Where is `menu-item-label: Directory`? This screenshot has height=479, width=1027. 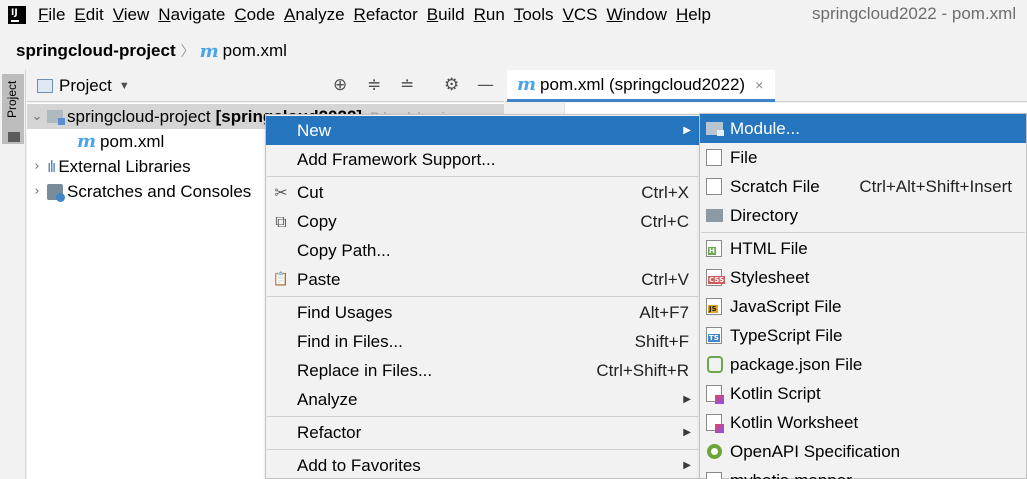
menu-item-label: Directory is located at coordinates (764, 215).